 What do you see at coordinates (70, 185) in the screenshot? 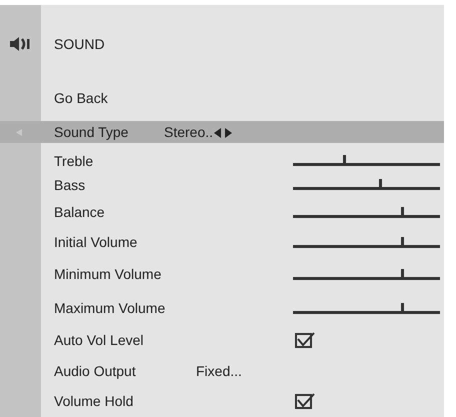
I see `menu-label: Bass` at bounding box center [70, 185].